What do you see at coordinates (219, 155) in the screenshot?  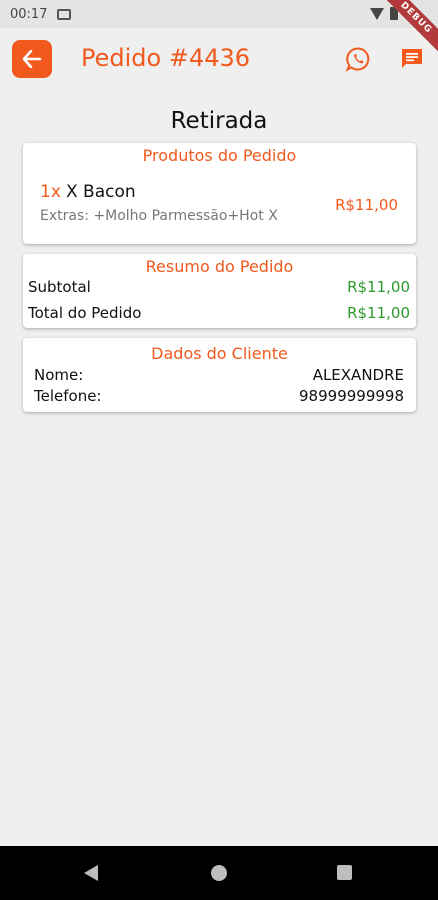 I see `products-card-title: Produtos do Pedido` at bounding box center [219, 155].